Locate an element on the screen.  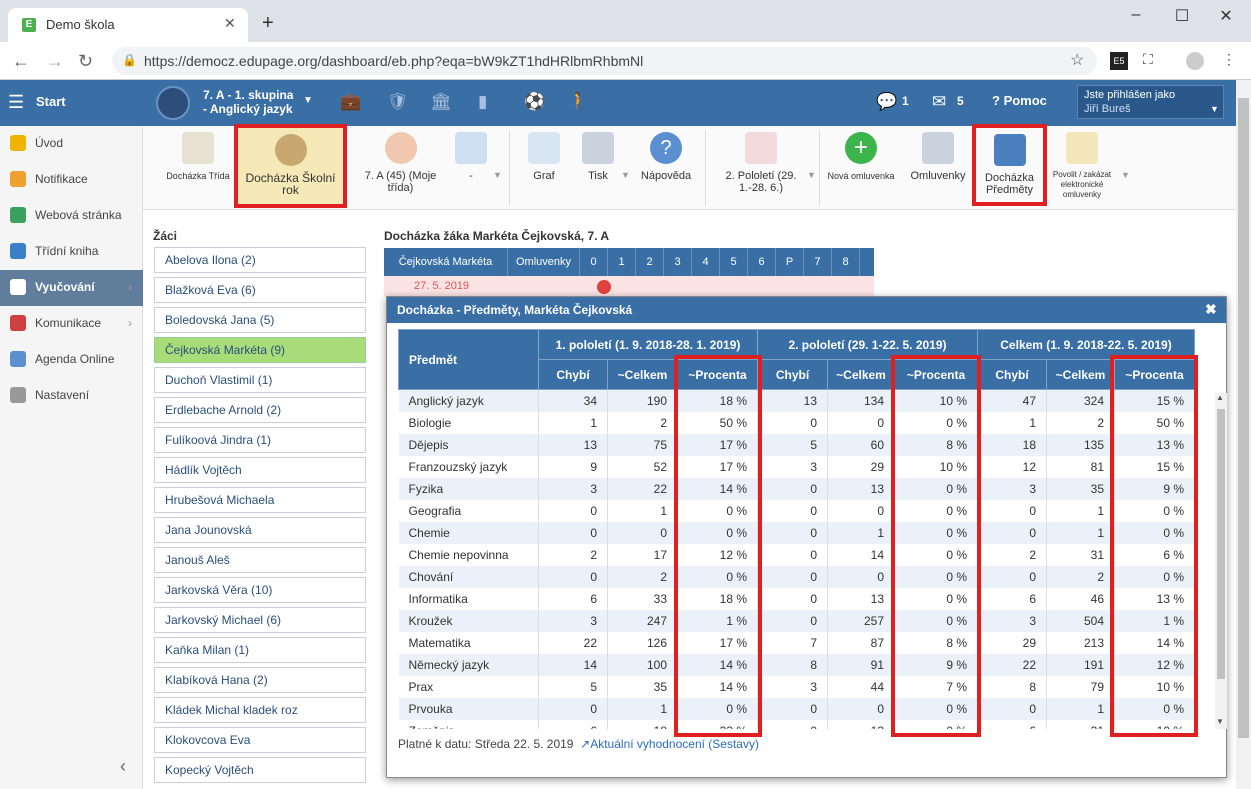
back-icon: ← is located at coordinates (21, 61).